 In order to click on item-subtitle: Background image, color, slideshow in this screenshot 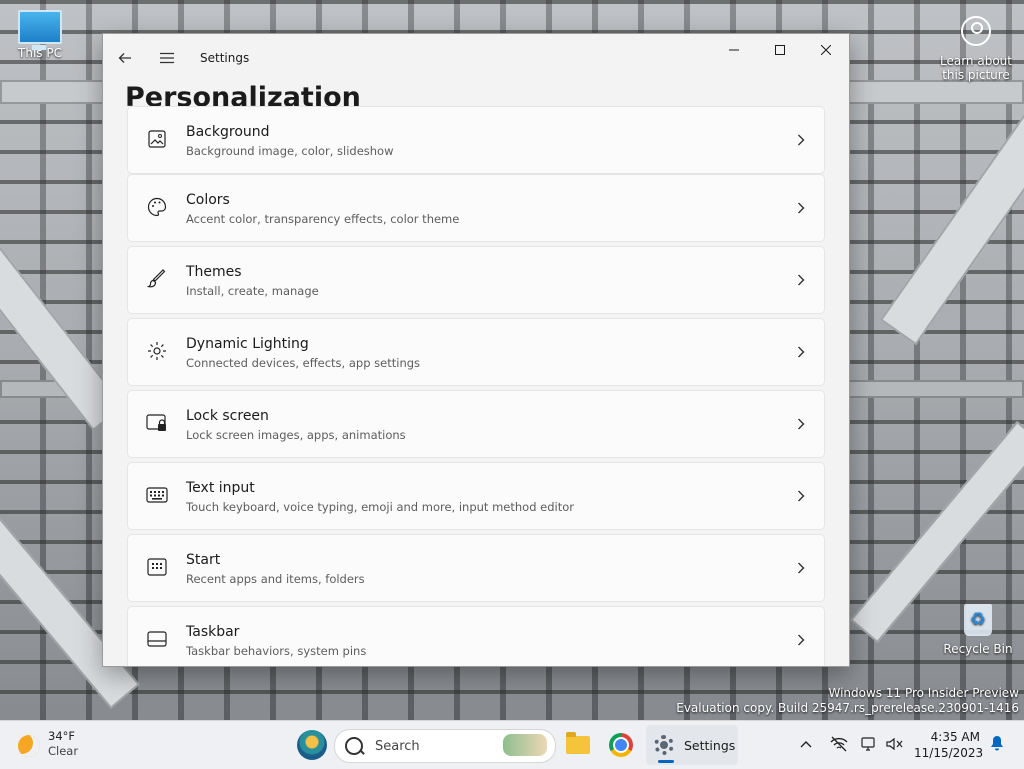, I will do `click(290, 151)`.